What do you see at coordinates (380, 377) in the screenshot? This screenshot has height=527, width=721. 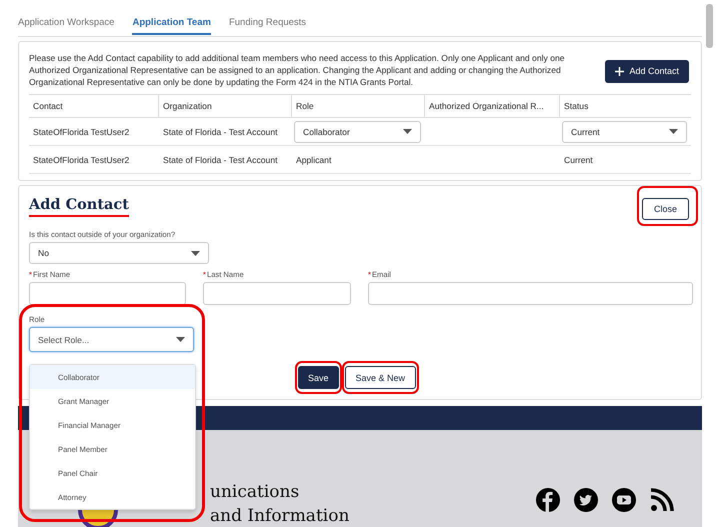 I see `save-and-new-button: Save & New` at bounding box center [380, 377].